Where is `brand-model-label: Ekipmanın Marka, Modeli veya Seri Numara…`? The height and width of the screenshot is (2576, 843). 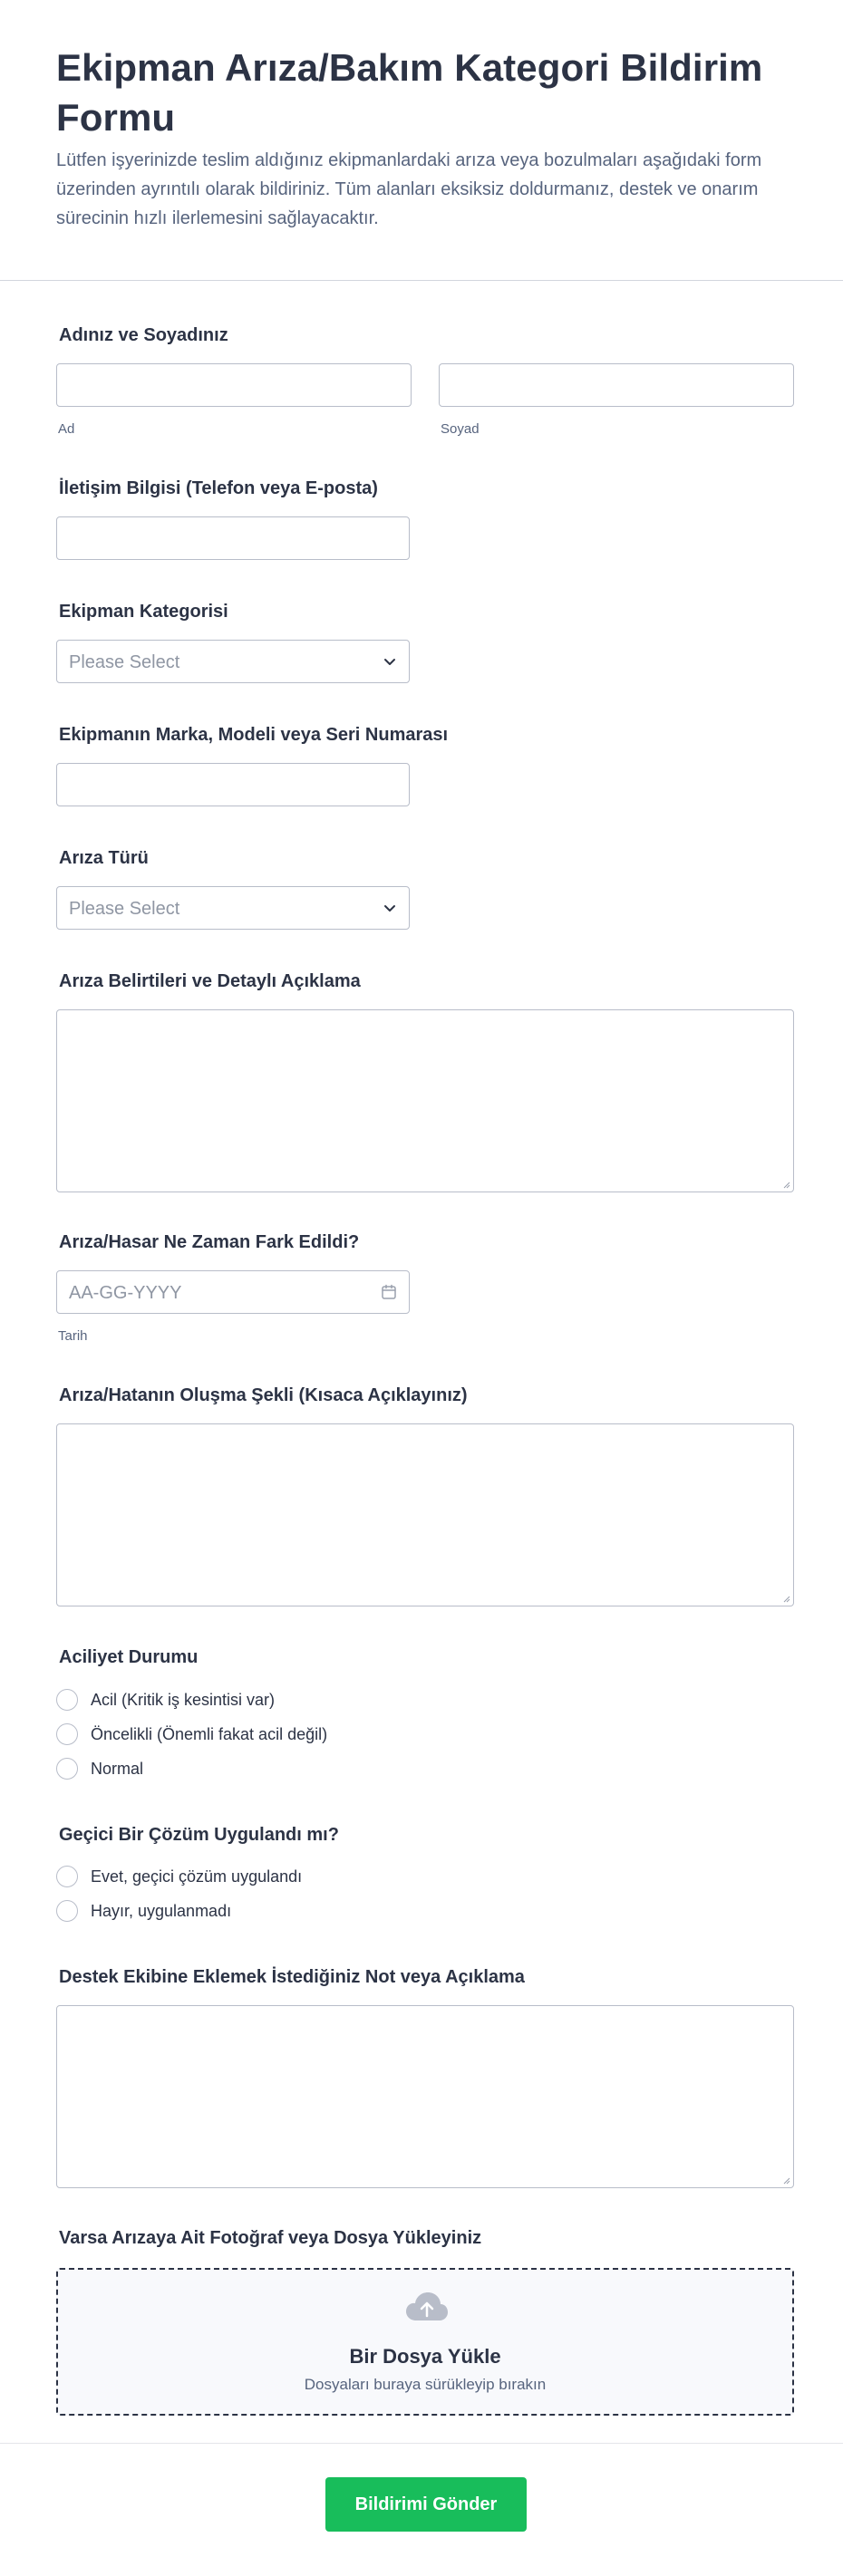
brand-model-label: Ekipmanın Marka, Modeli veya Seri Numara… is located at coordinates (254, 735).